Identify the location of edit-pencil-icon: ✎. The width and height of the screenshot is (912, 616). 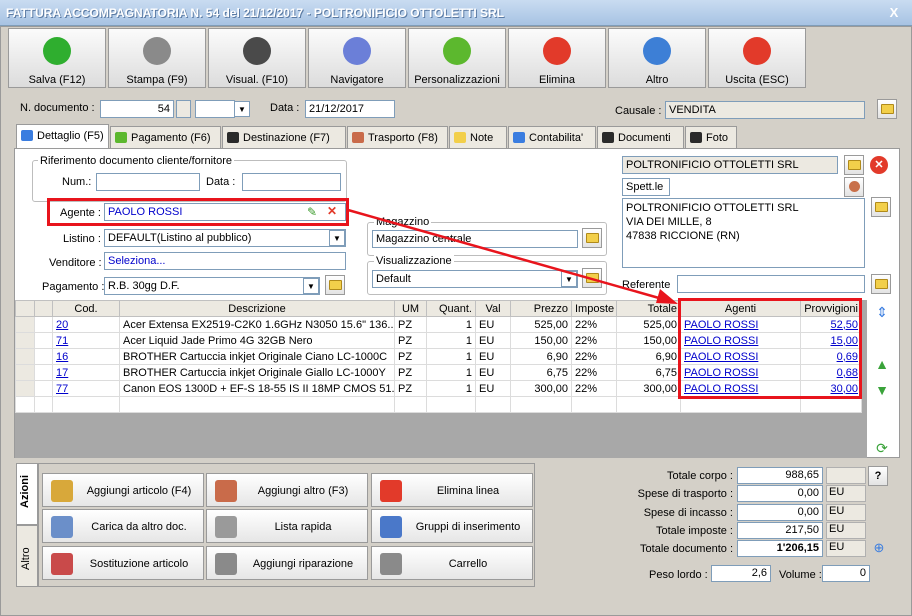
(312, 212).